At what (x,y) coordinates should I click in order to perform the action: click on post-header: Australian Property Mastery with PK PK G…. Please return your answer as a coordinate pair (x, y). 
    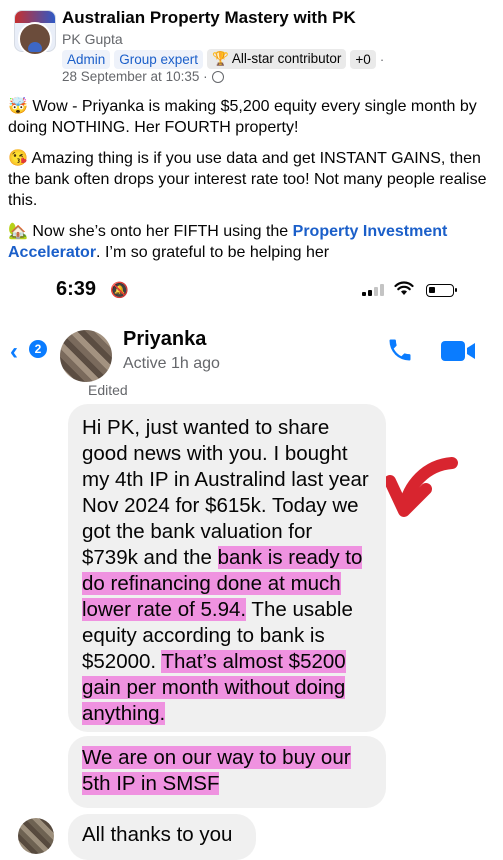
    Looking at the image, I should click on (251, 45).